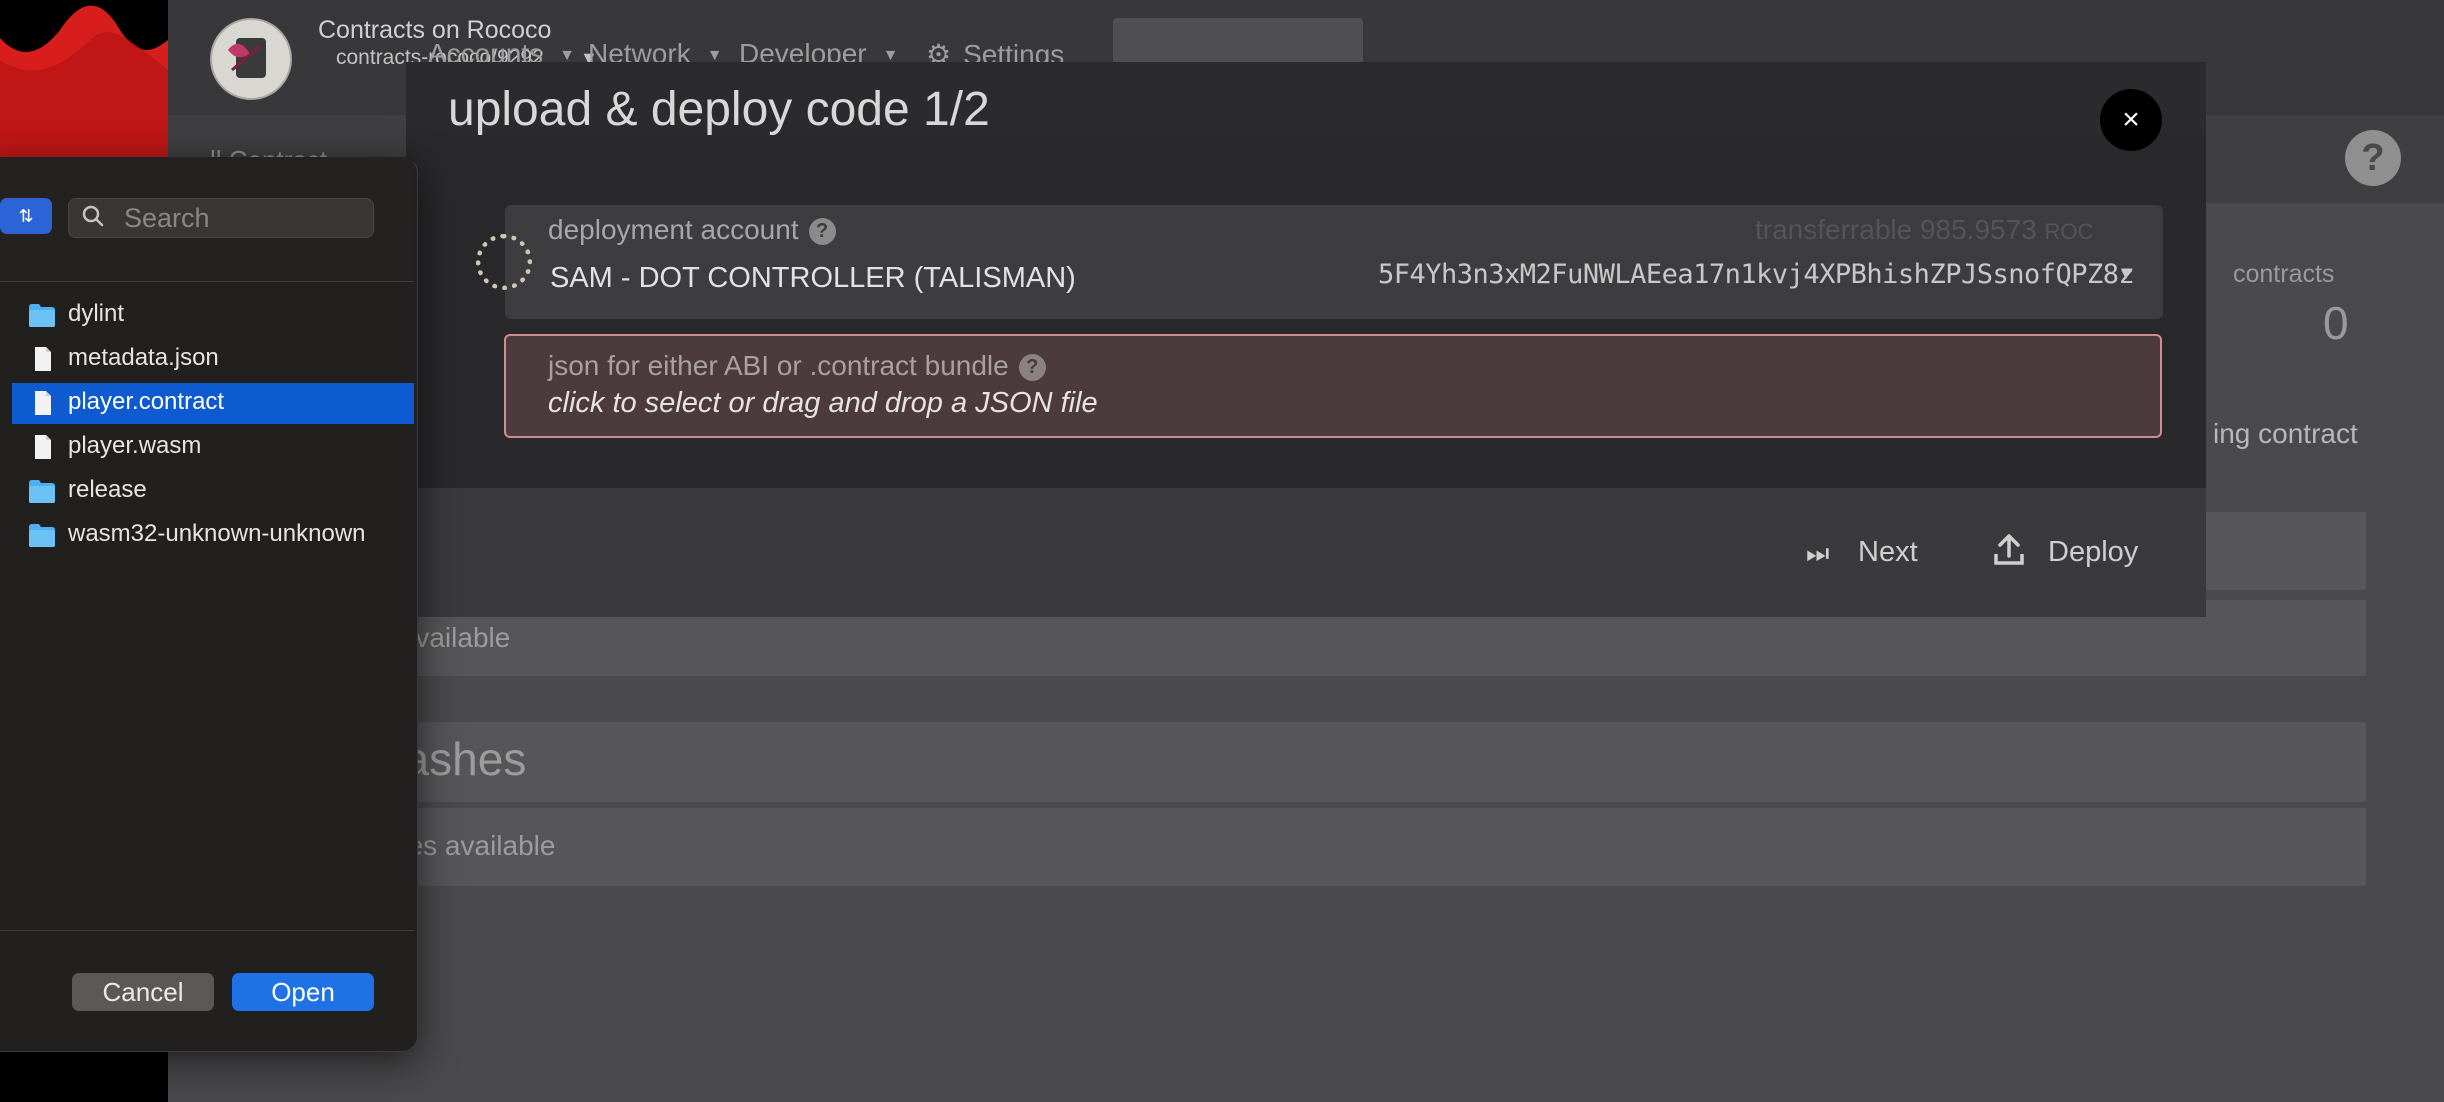 Image resolution: width=2444 pixels, height=1102 pixels. I want to click on file-name: dylint, so click(96, 313).